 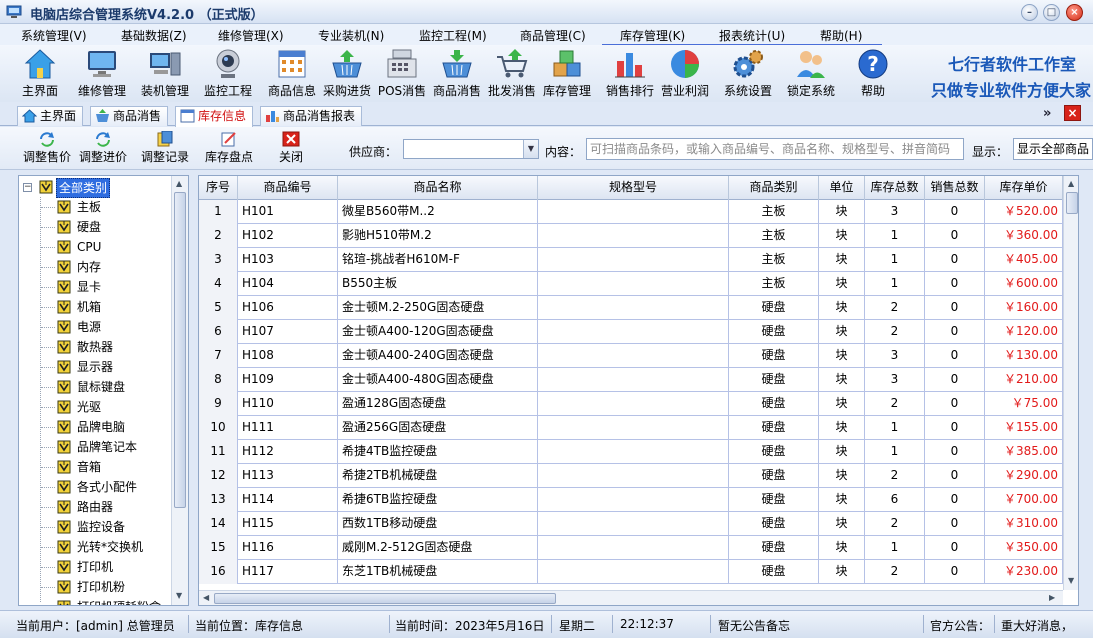 What do you see at coordinates (50, 116) in the screenshot?
I see `tab-home: 主界面` at bounding box center [50, 116].